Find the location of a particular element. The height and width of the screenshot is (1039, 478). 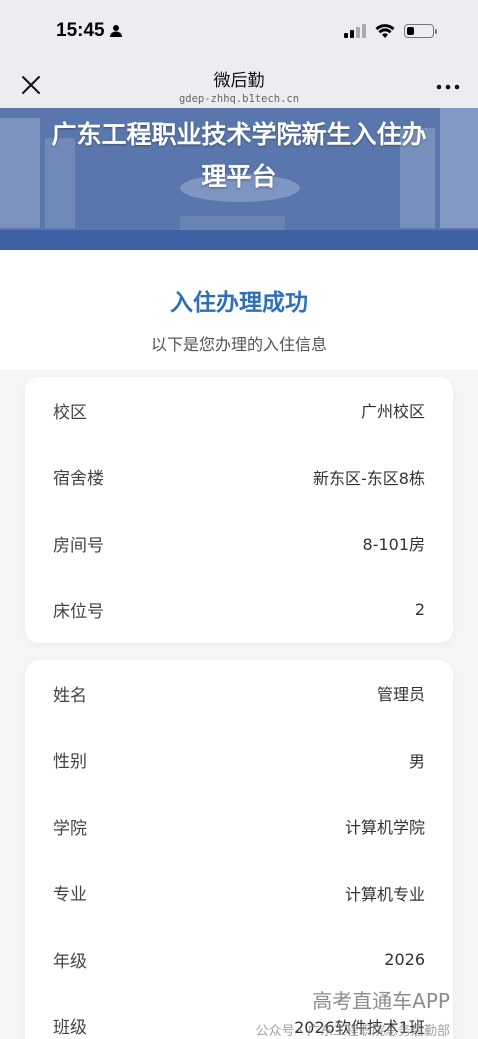

info-row-major: 专业 计算机专业 is located at coordinates (239, 893).